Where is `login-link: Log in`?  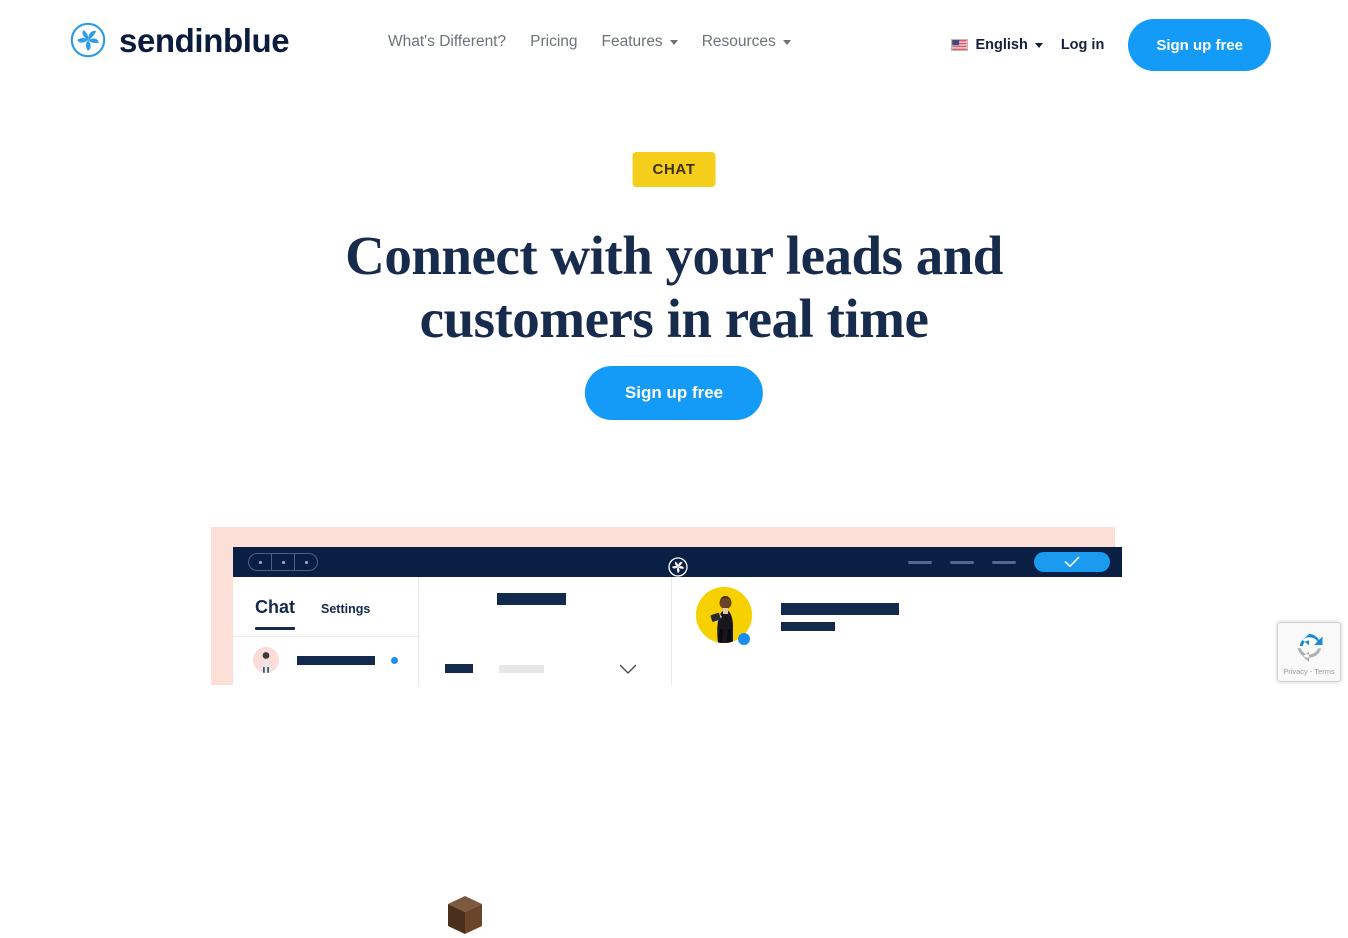
login-link: Log in is located at coordinates (1083, 45).